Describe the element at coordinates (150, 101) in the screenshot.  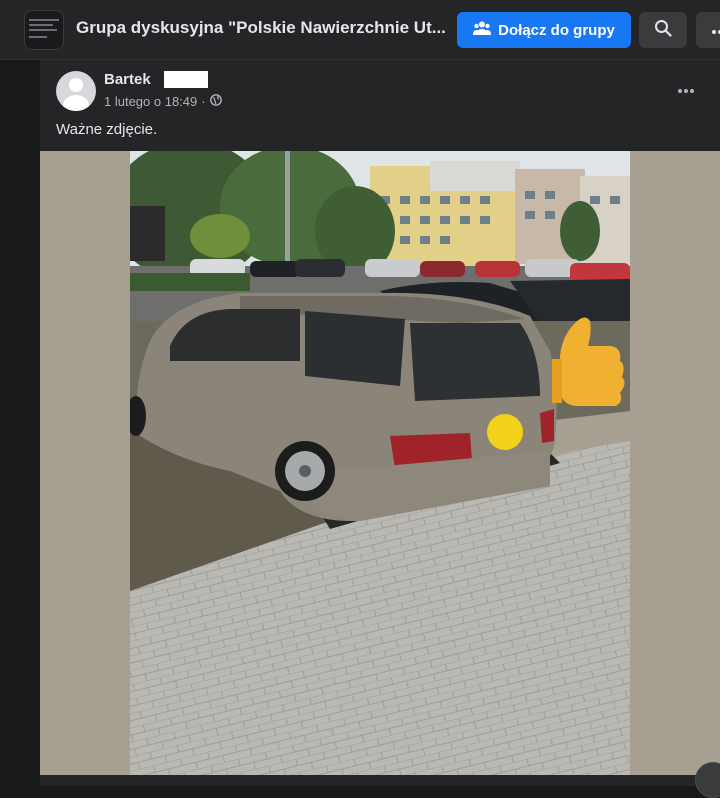
I see `post-timestamp: 1 lutego o 18:49` at that location.